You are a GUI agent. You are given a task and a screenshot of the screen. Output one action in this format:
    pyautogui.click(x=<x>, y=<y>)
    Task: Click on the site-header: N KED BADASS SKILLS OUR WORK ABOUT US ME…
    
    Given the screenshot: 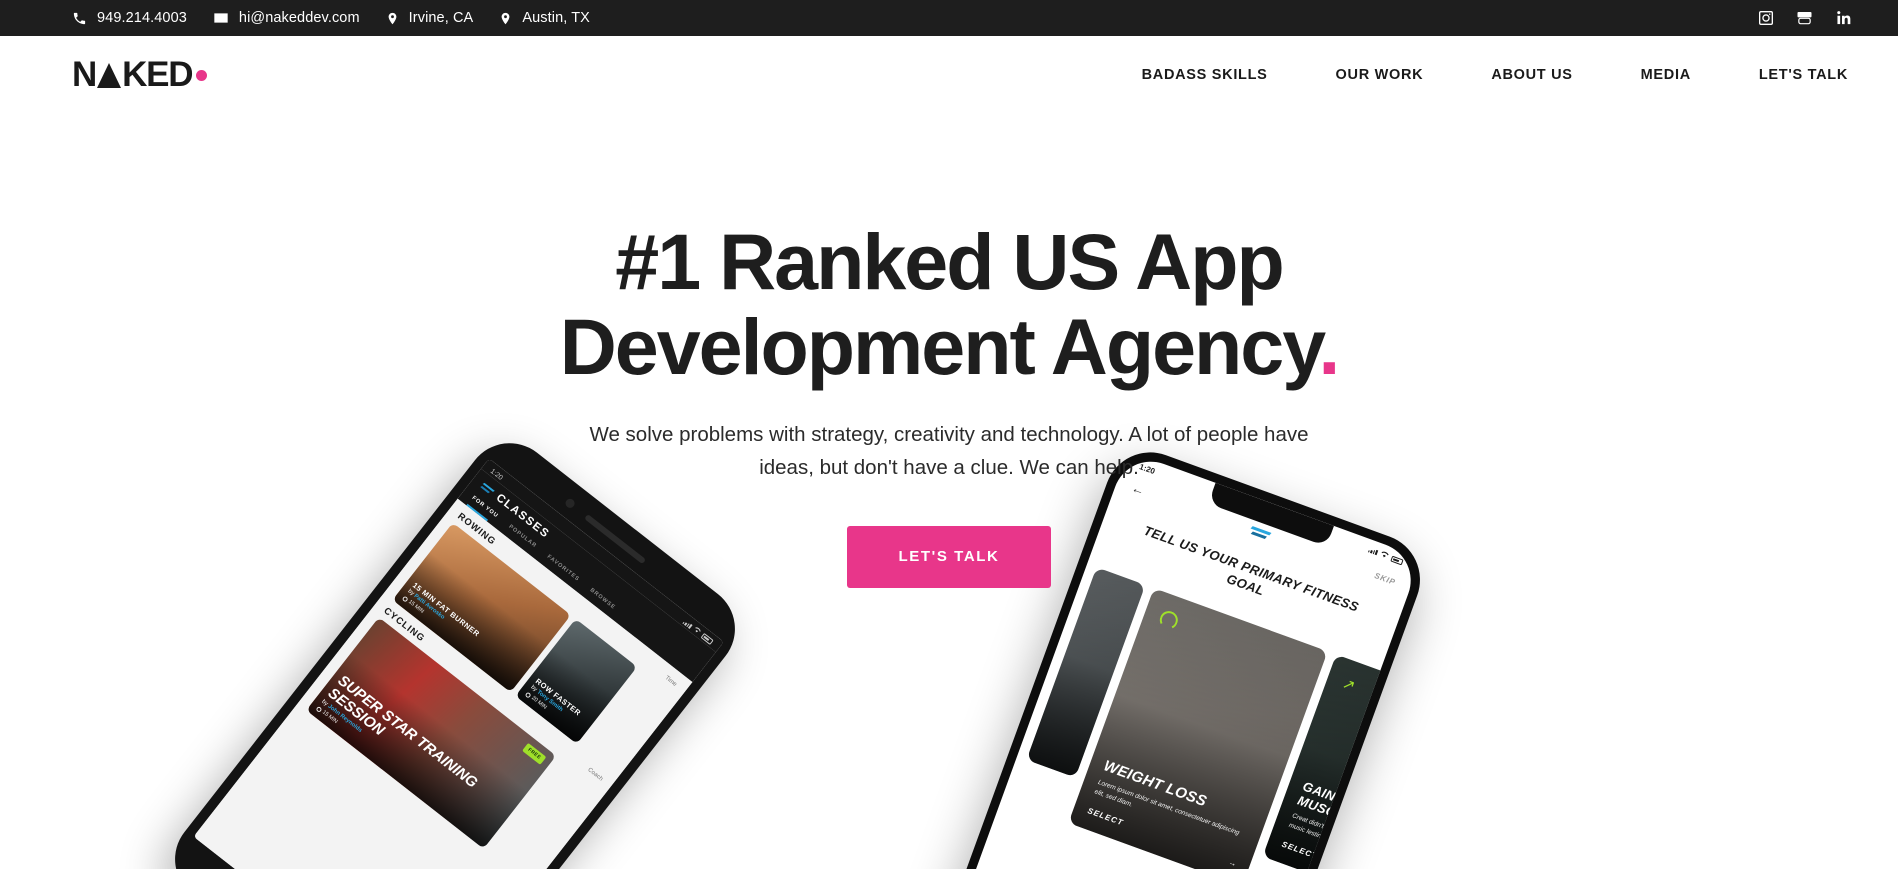 What is the action you would take?
    pyautogui.click(x=949, y=75)
    